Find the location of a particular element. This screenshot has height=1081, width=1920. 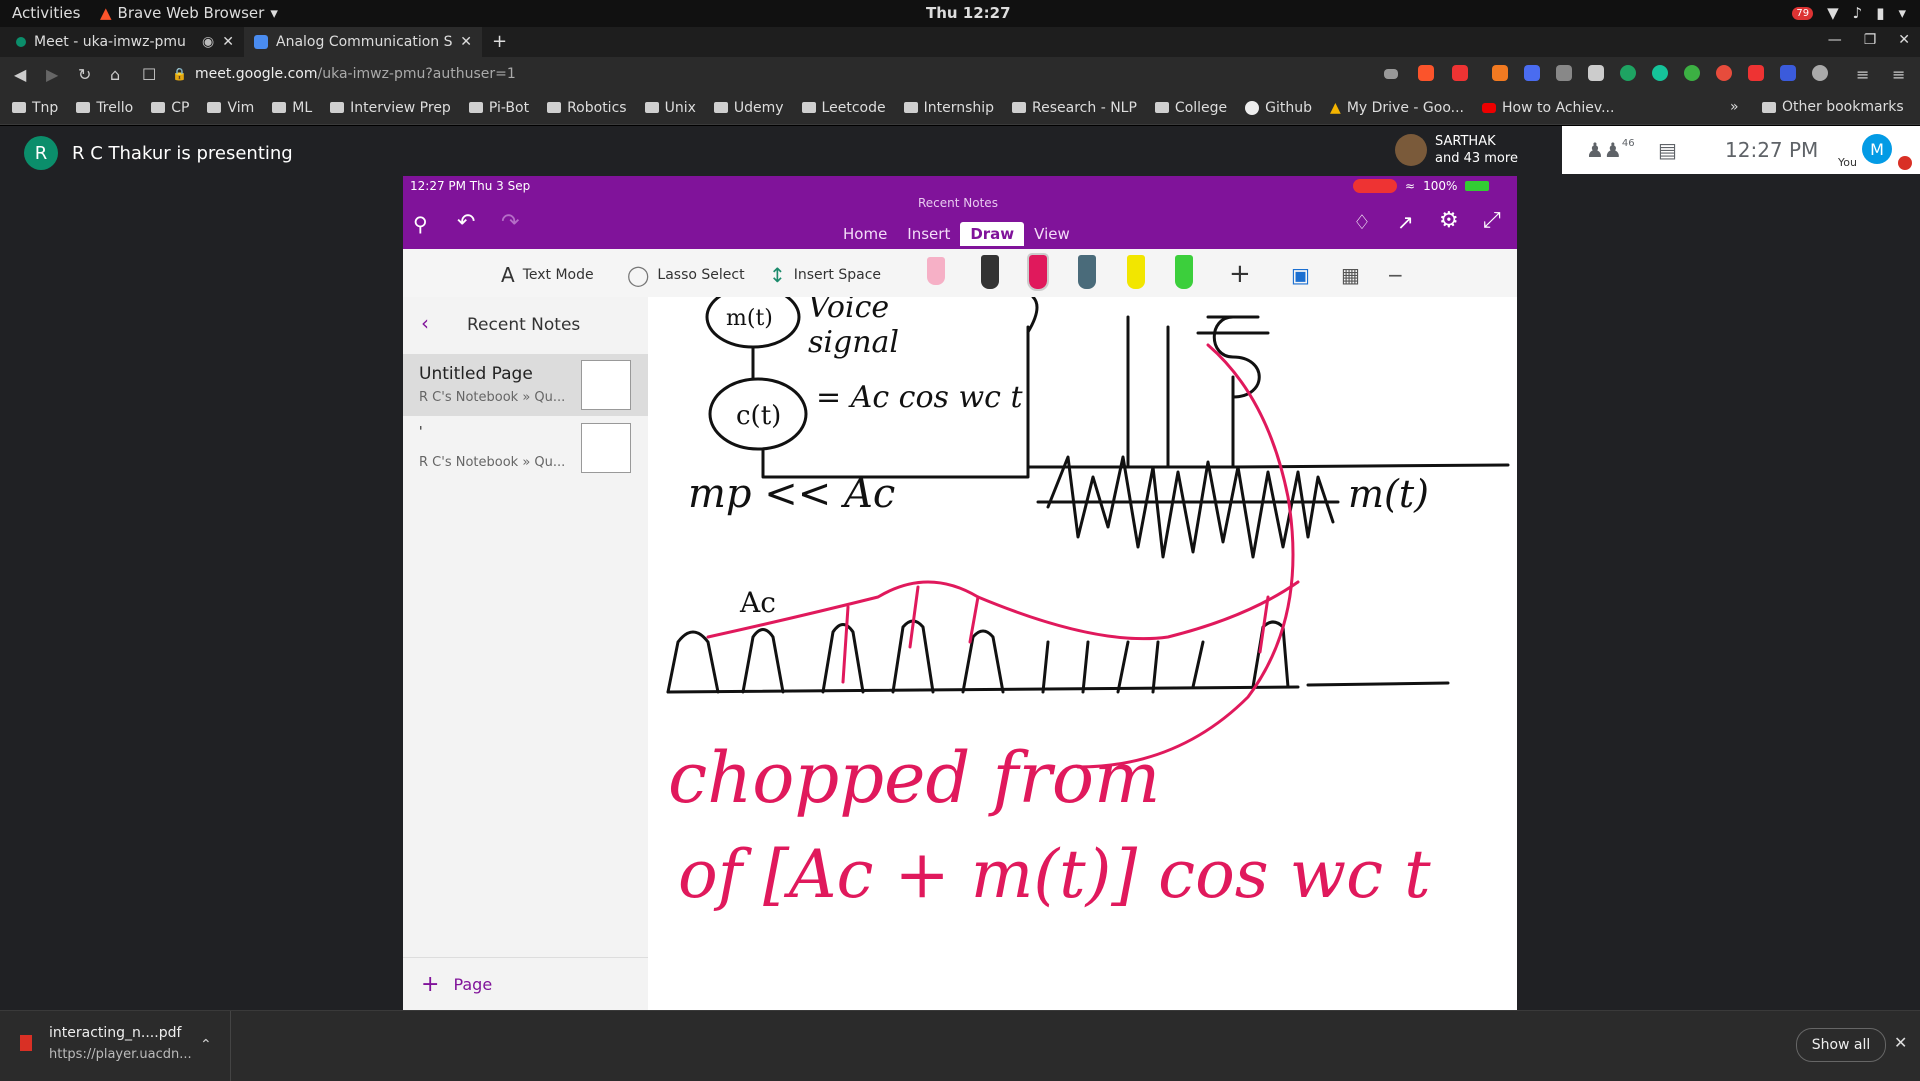

share-icon: ↗ is located at coordinates (1405, 222).